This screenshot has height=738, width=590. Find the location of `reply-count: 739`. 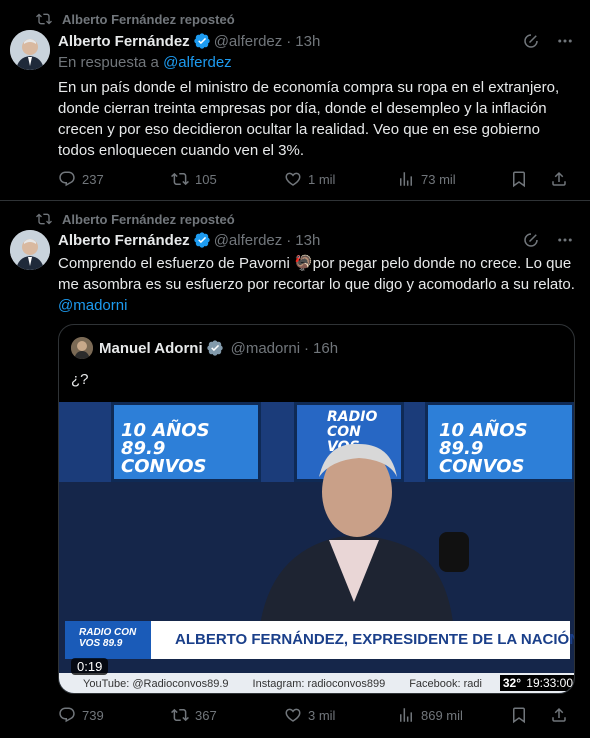

reply-count: 739 is located at coordinates (93, 715).